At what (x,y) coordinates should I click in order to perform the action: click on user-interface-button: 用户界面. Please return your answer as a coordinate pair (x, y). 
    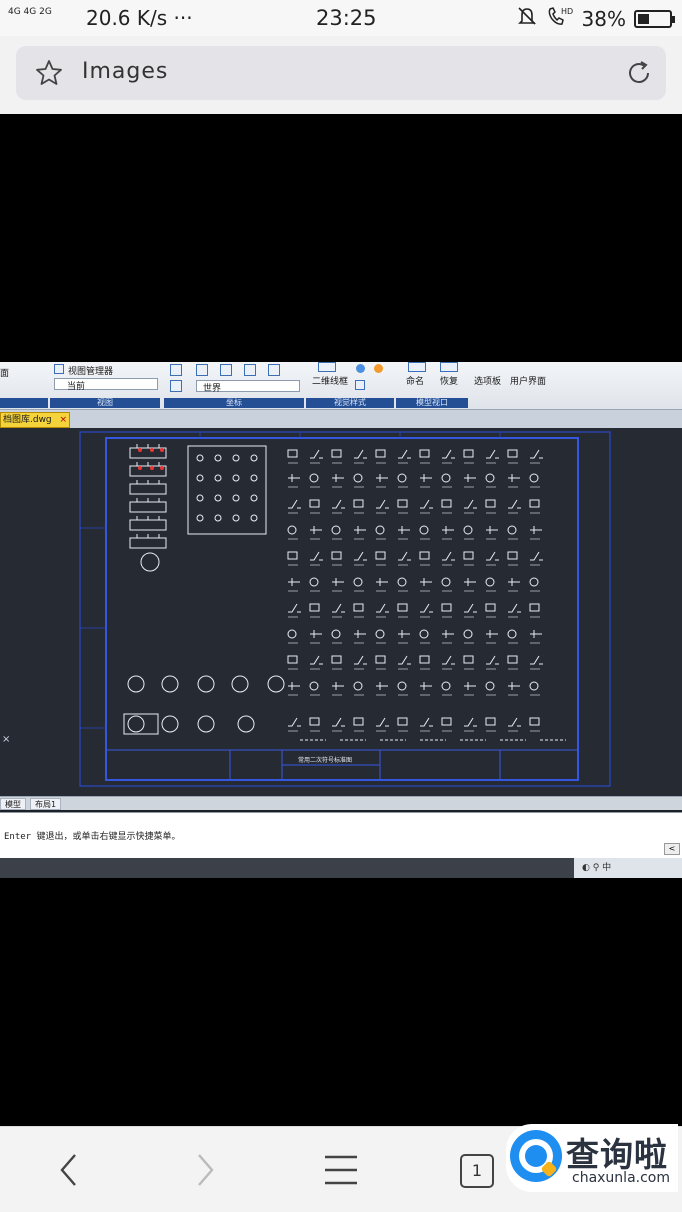
    Looking at the image, I should click on (528, 380).